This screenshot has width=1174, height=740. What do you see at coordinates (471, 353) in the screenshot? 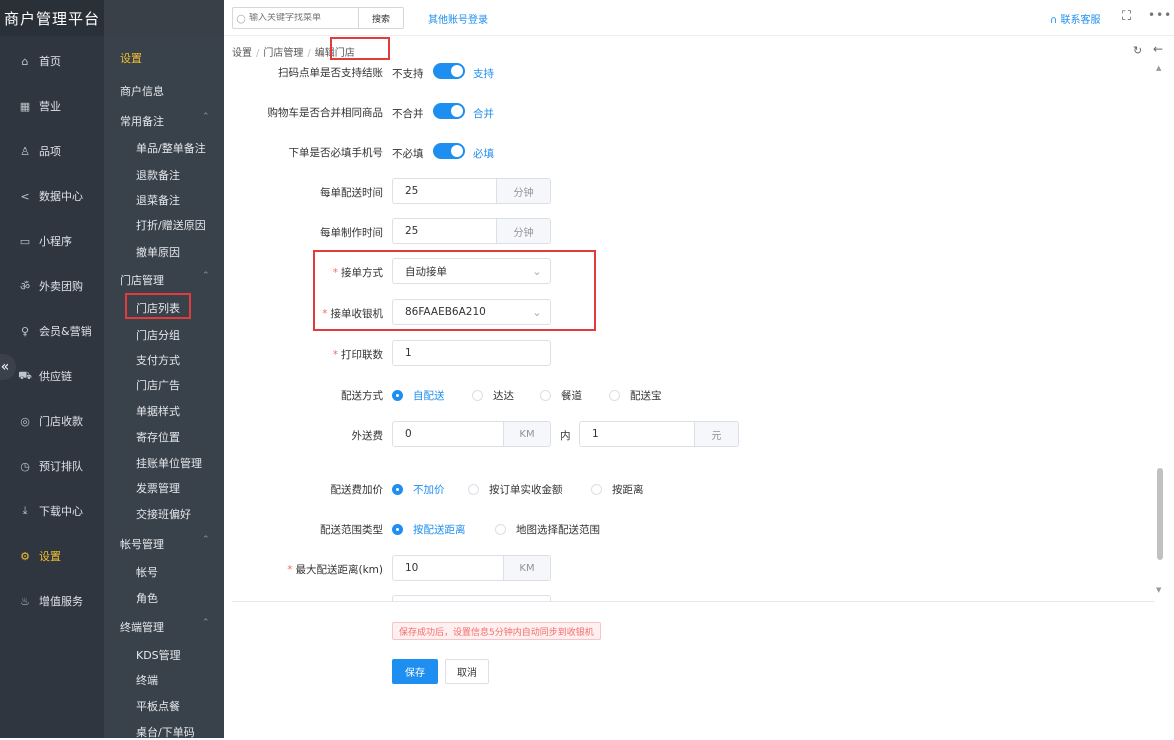
I see `print-copies-input: 1` at bounding box center [471, 353].